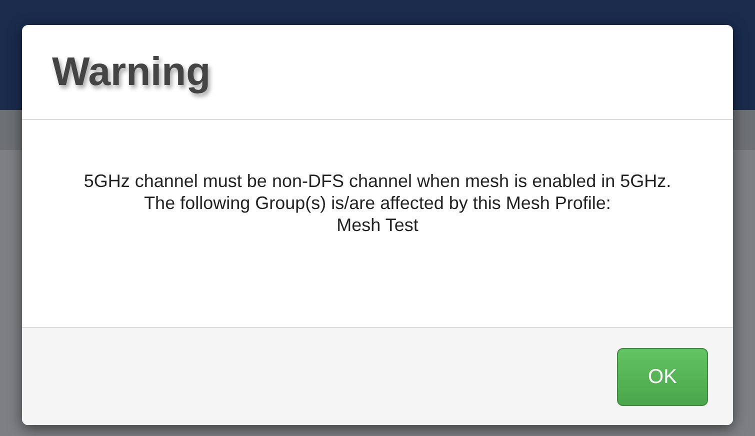  Describe the element at coordinates (131, 72) in the screenshot. I see `dialog-title: Warning` at that location.